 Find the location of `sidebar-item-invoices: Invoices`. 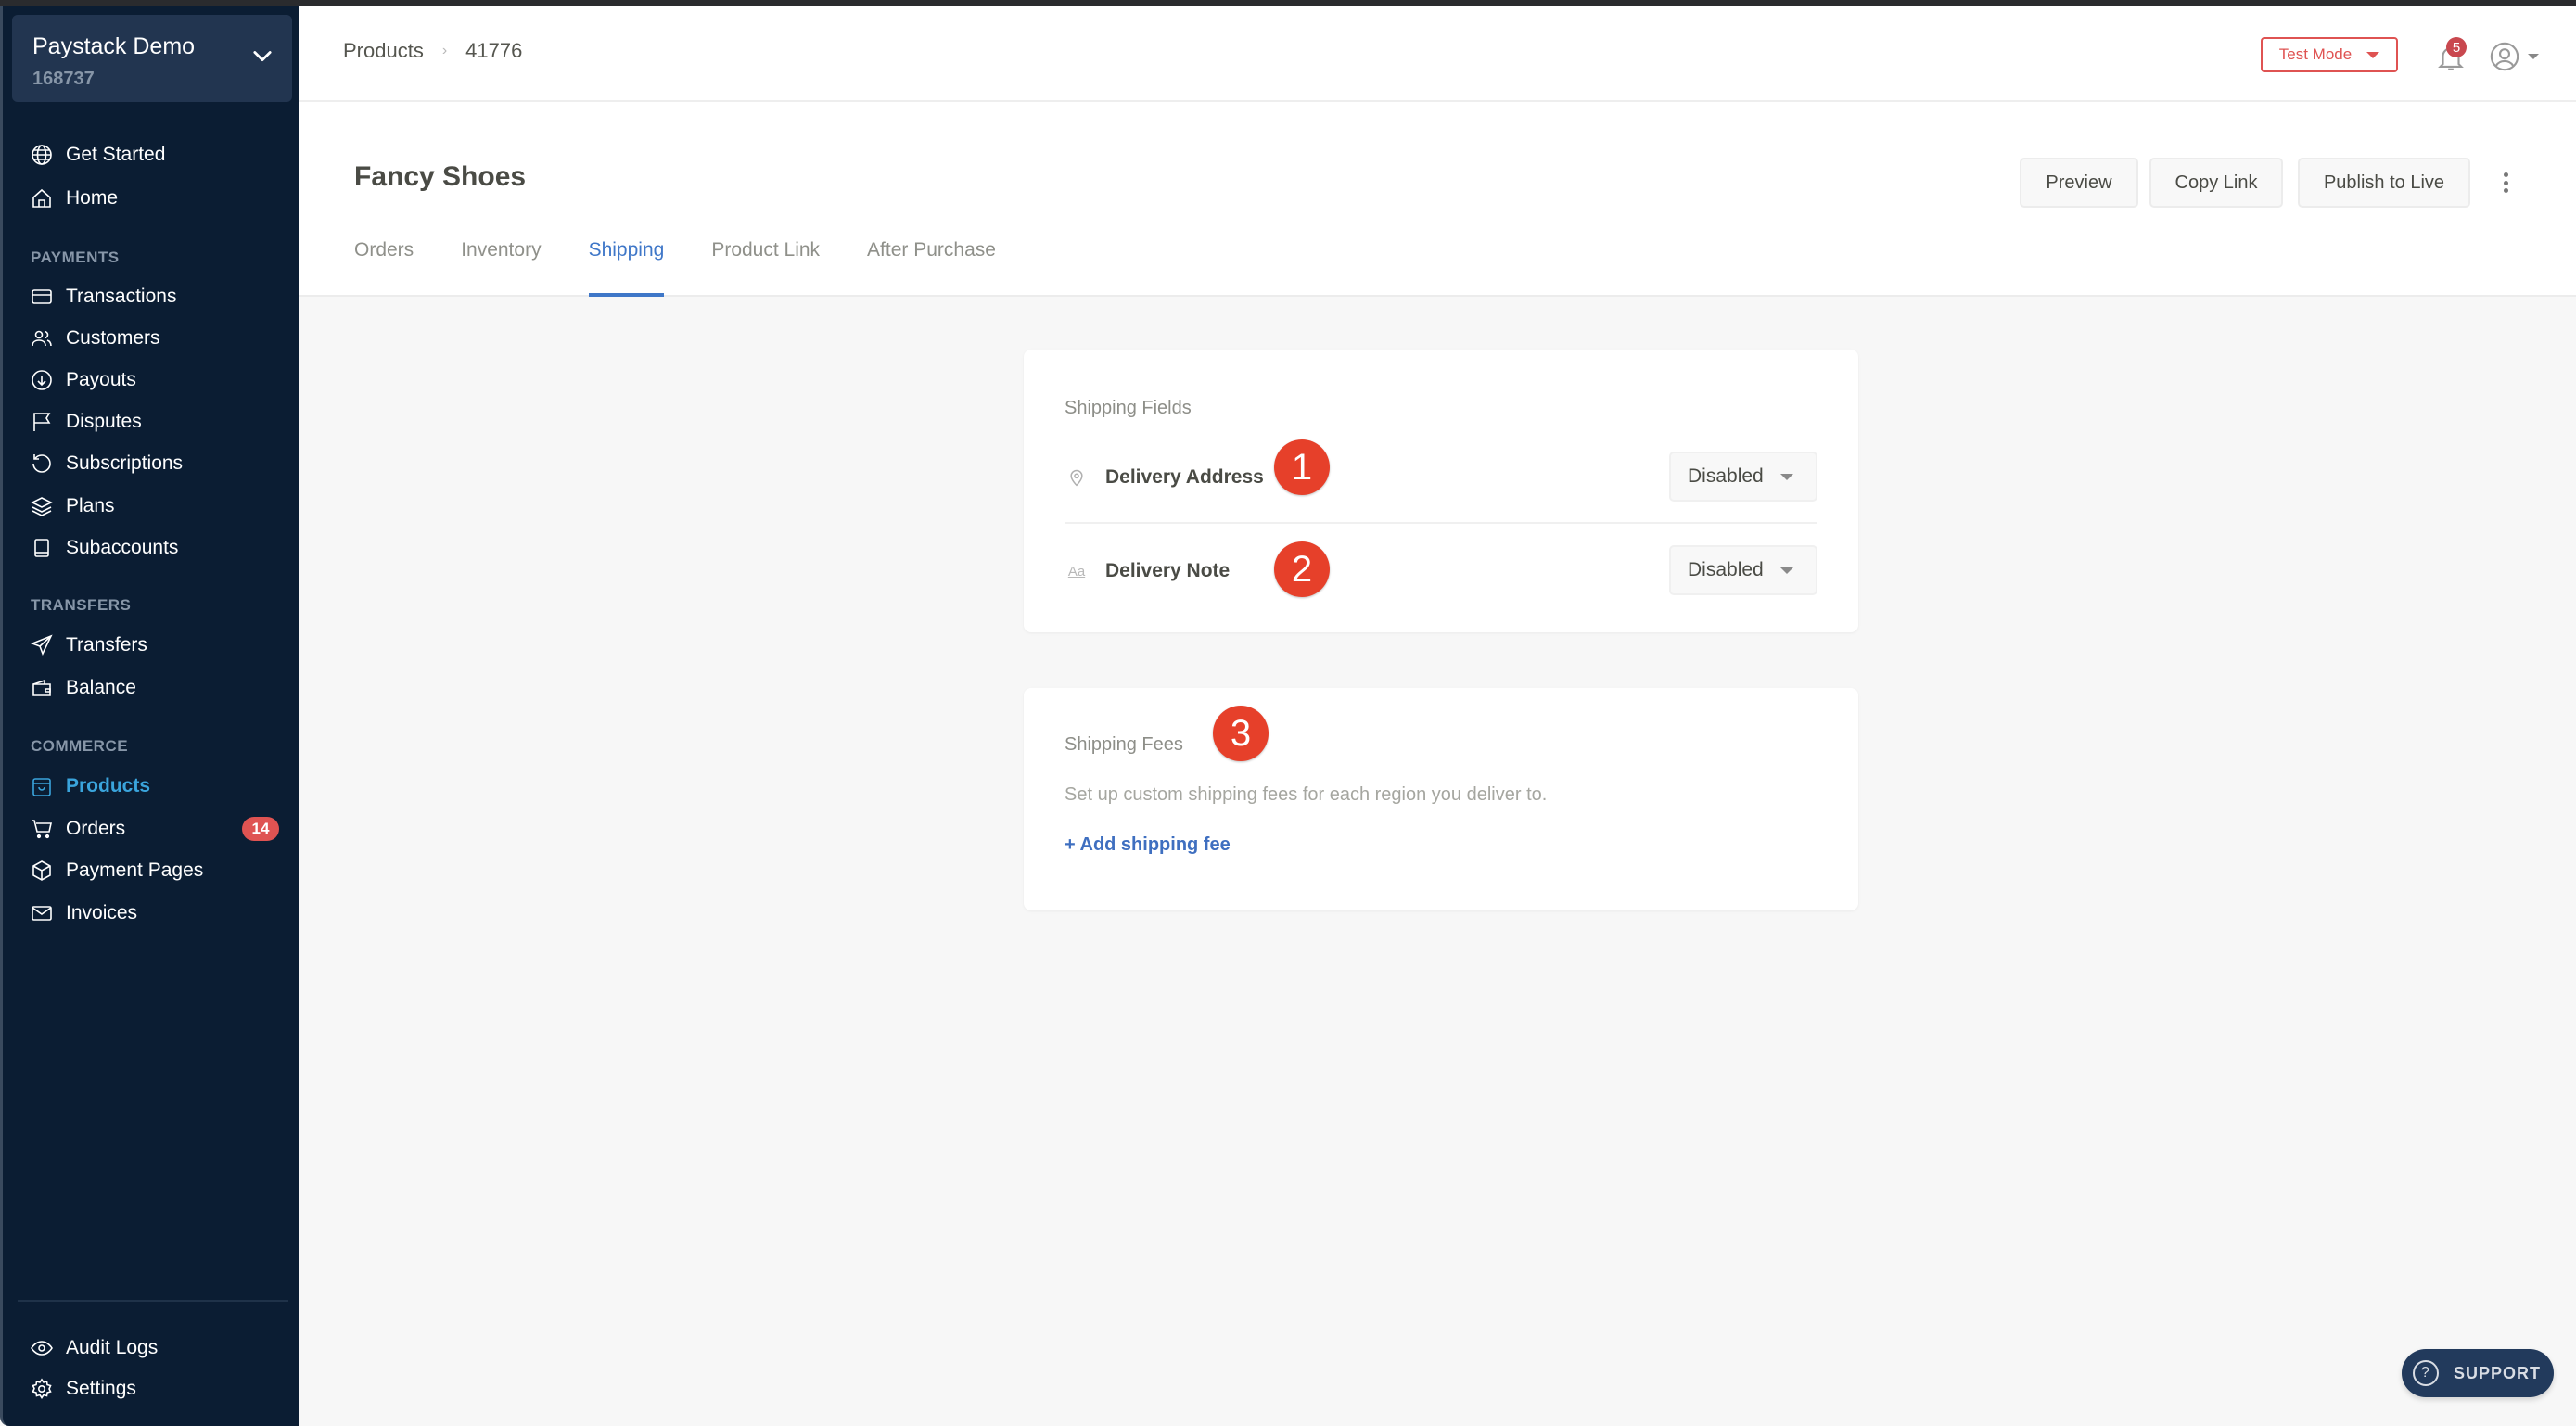

sidebar-item-invoices: Invoices is located at coordinates (154, 913).